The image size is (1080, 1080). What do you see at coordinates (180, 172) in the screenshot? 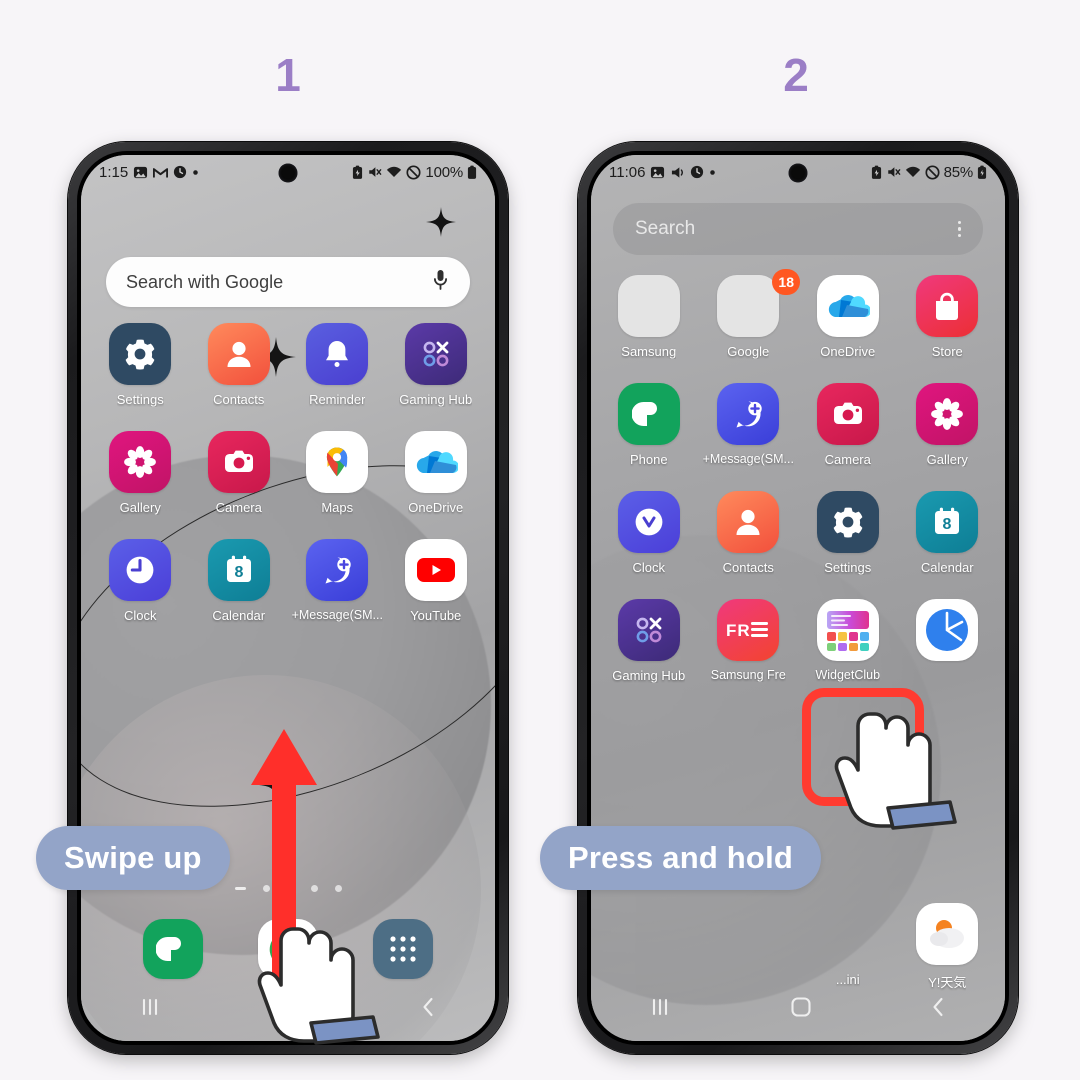
I see `clock-alarm-icon` at bounding box center [180, 172].